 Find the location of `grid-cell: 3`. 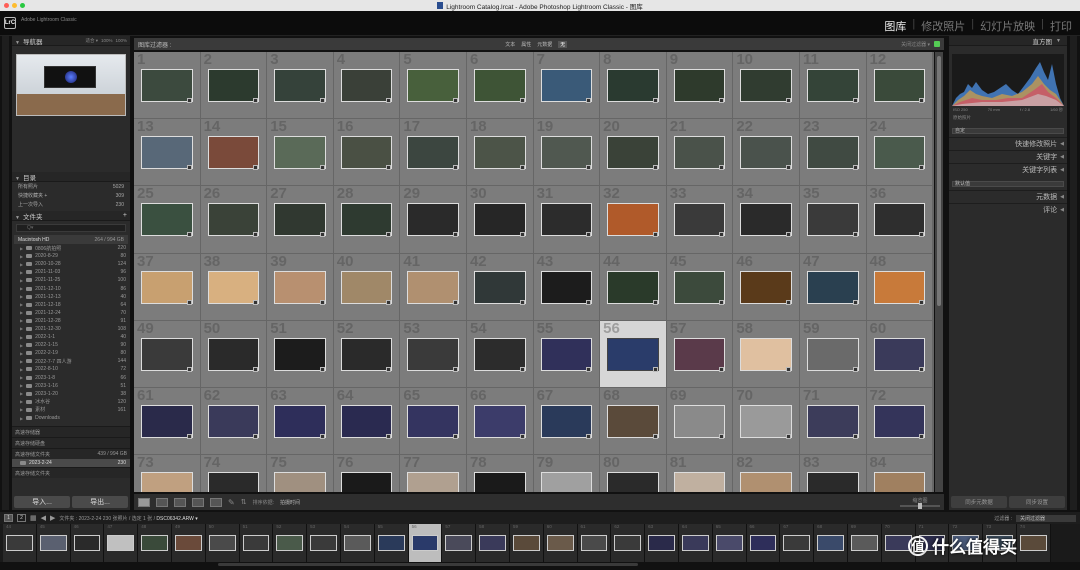

grid-cell: 3 is located at coordinates (300, 86).